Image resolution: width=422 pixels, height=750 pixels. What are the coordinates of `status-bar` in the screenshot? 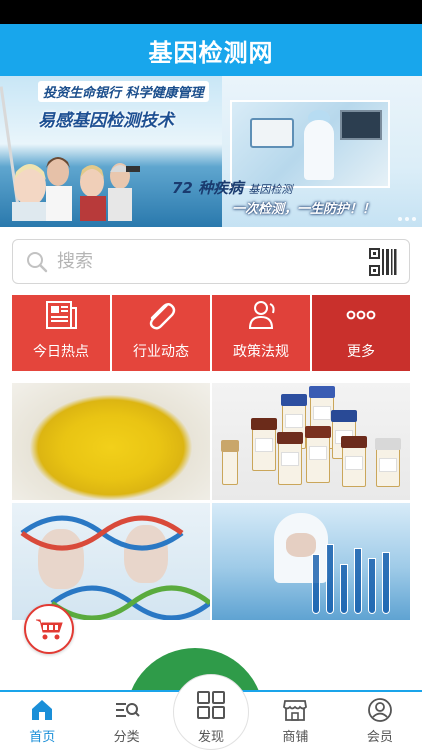 It's located at (211, 12).